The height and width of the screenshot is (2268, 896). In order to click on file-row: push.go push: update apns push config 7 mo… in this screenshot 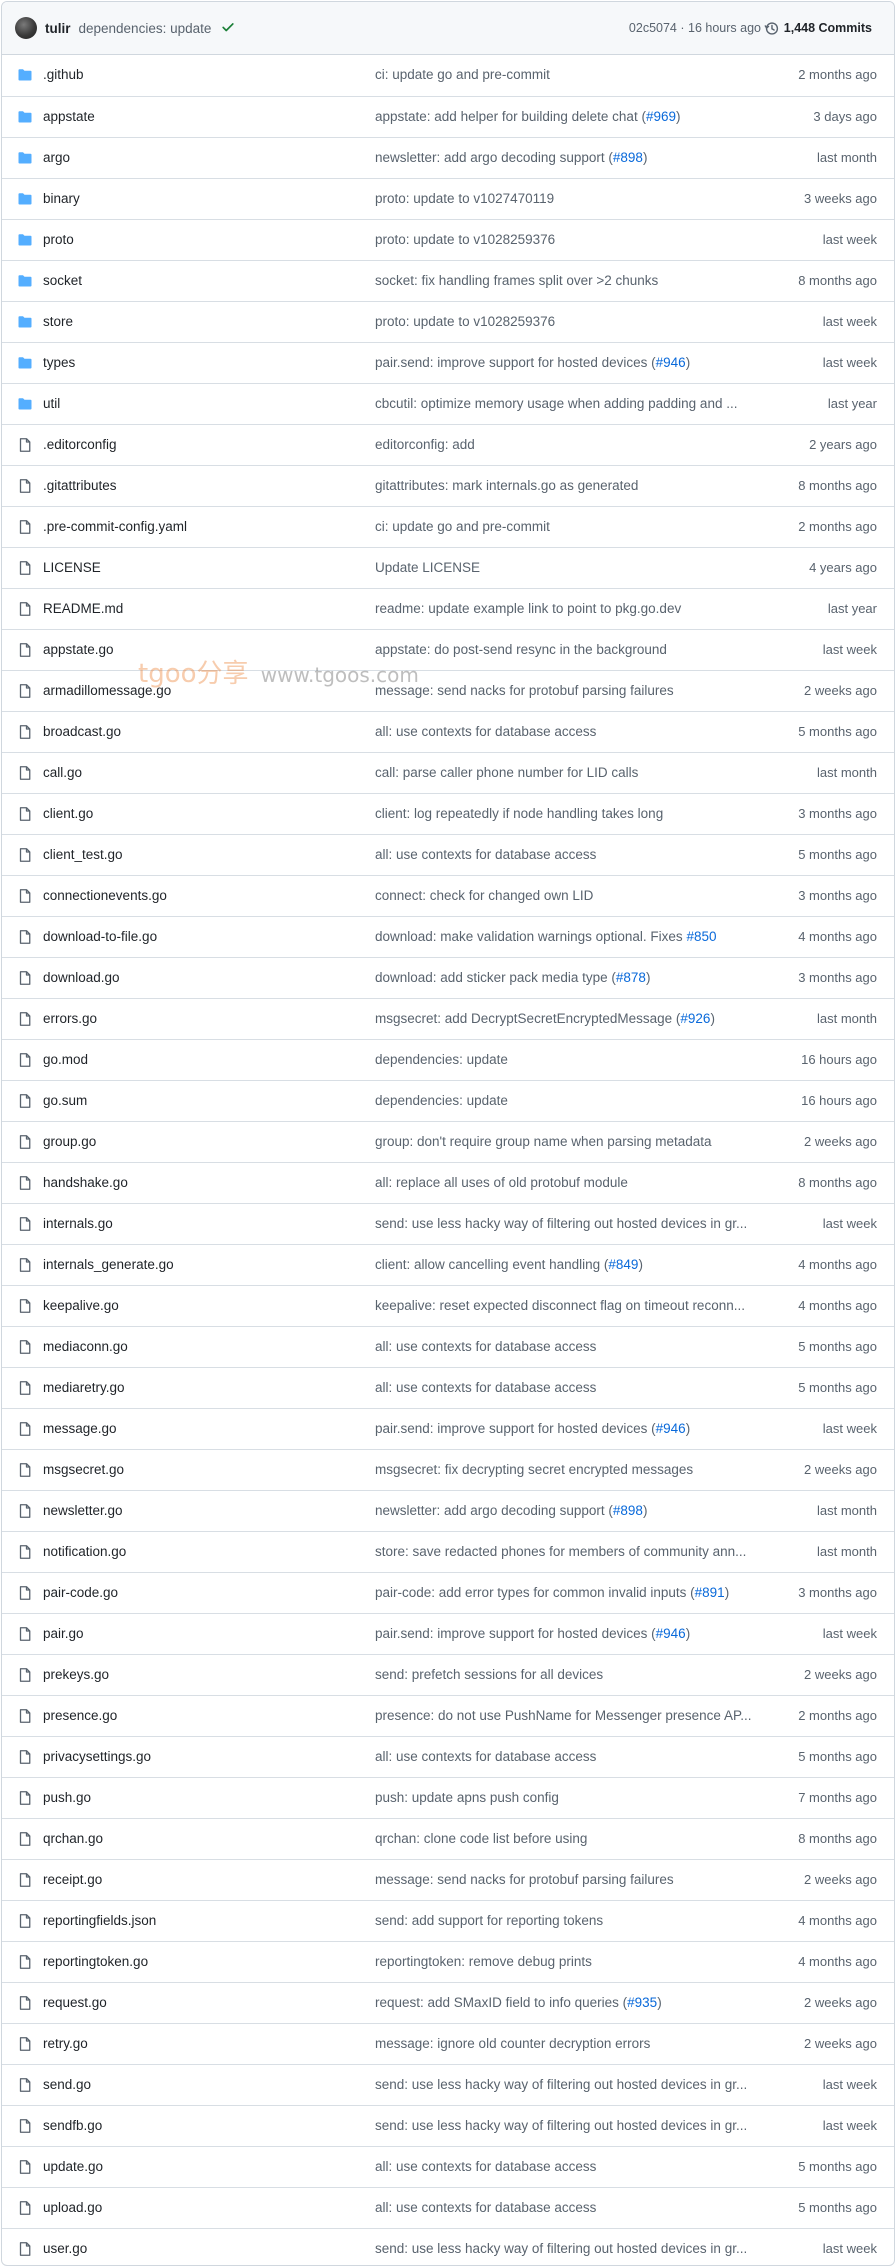, I will do `click(448, 1797)`.